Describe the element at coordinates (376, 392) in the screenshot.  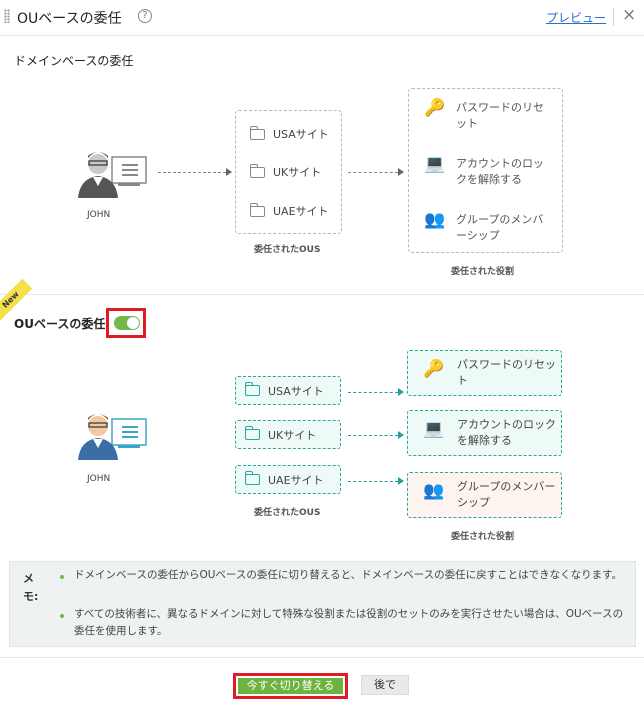
I see `ou-arrow-usa` at that location.